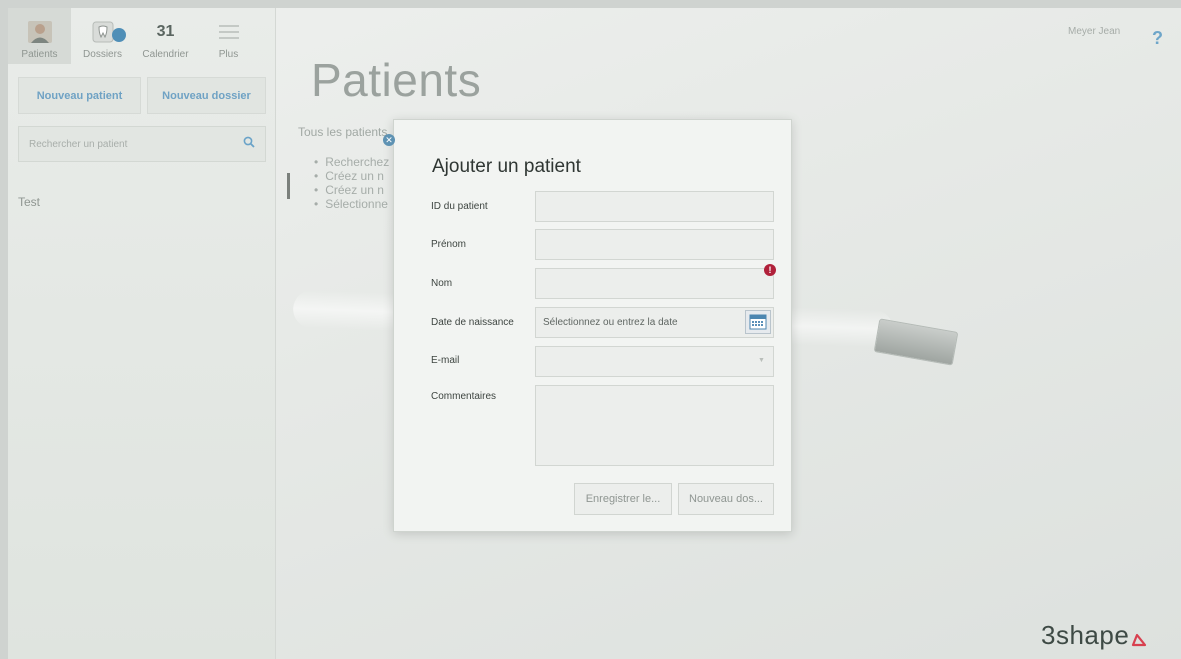 The height and width of the screenshot is (659, 1181). Describe the element at coordinates (343, 132) in the screenshot. I see `intro-text: Tous les patients` at that location.